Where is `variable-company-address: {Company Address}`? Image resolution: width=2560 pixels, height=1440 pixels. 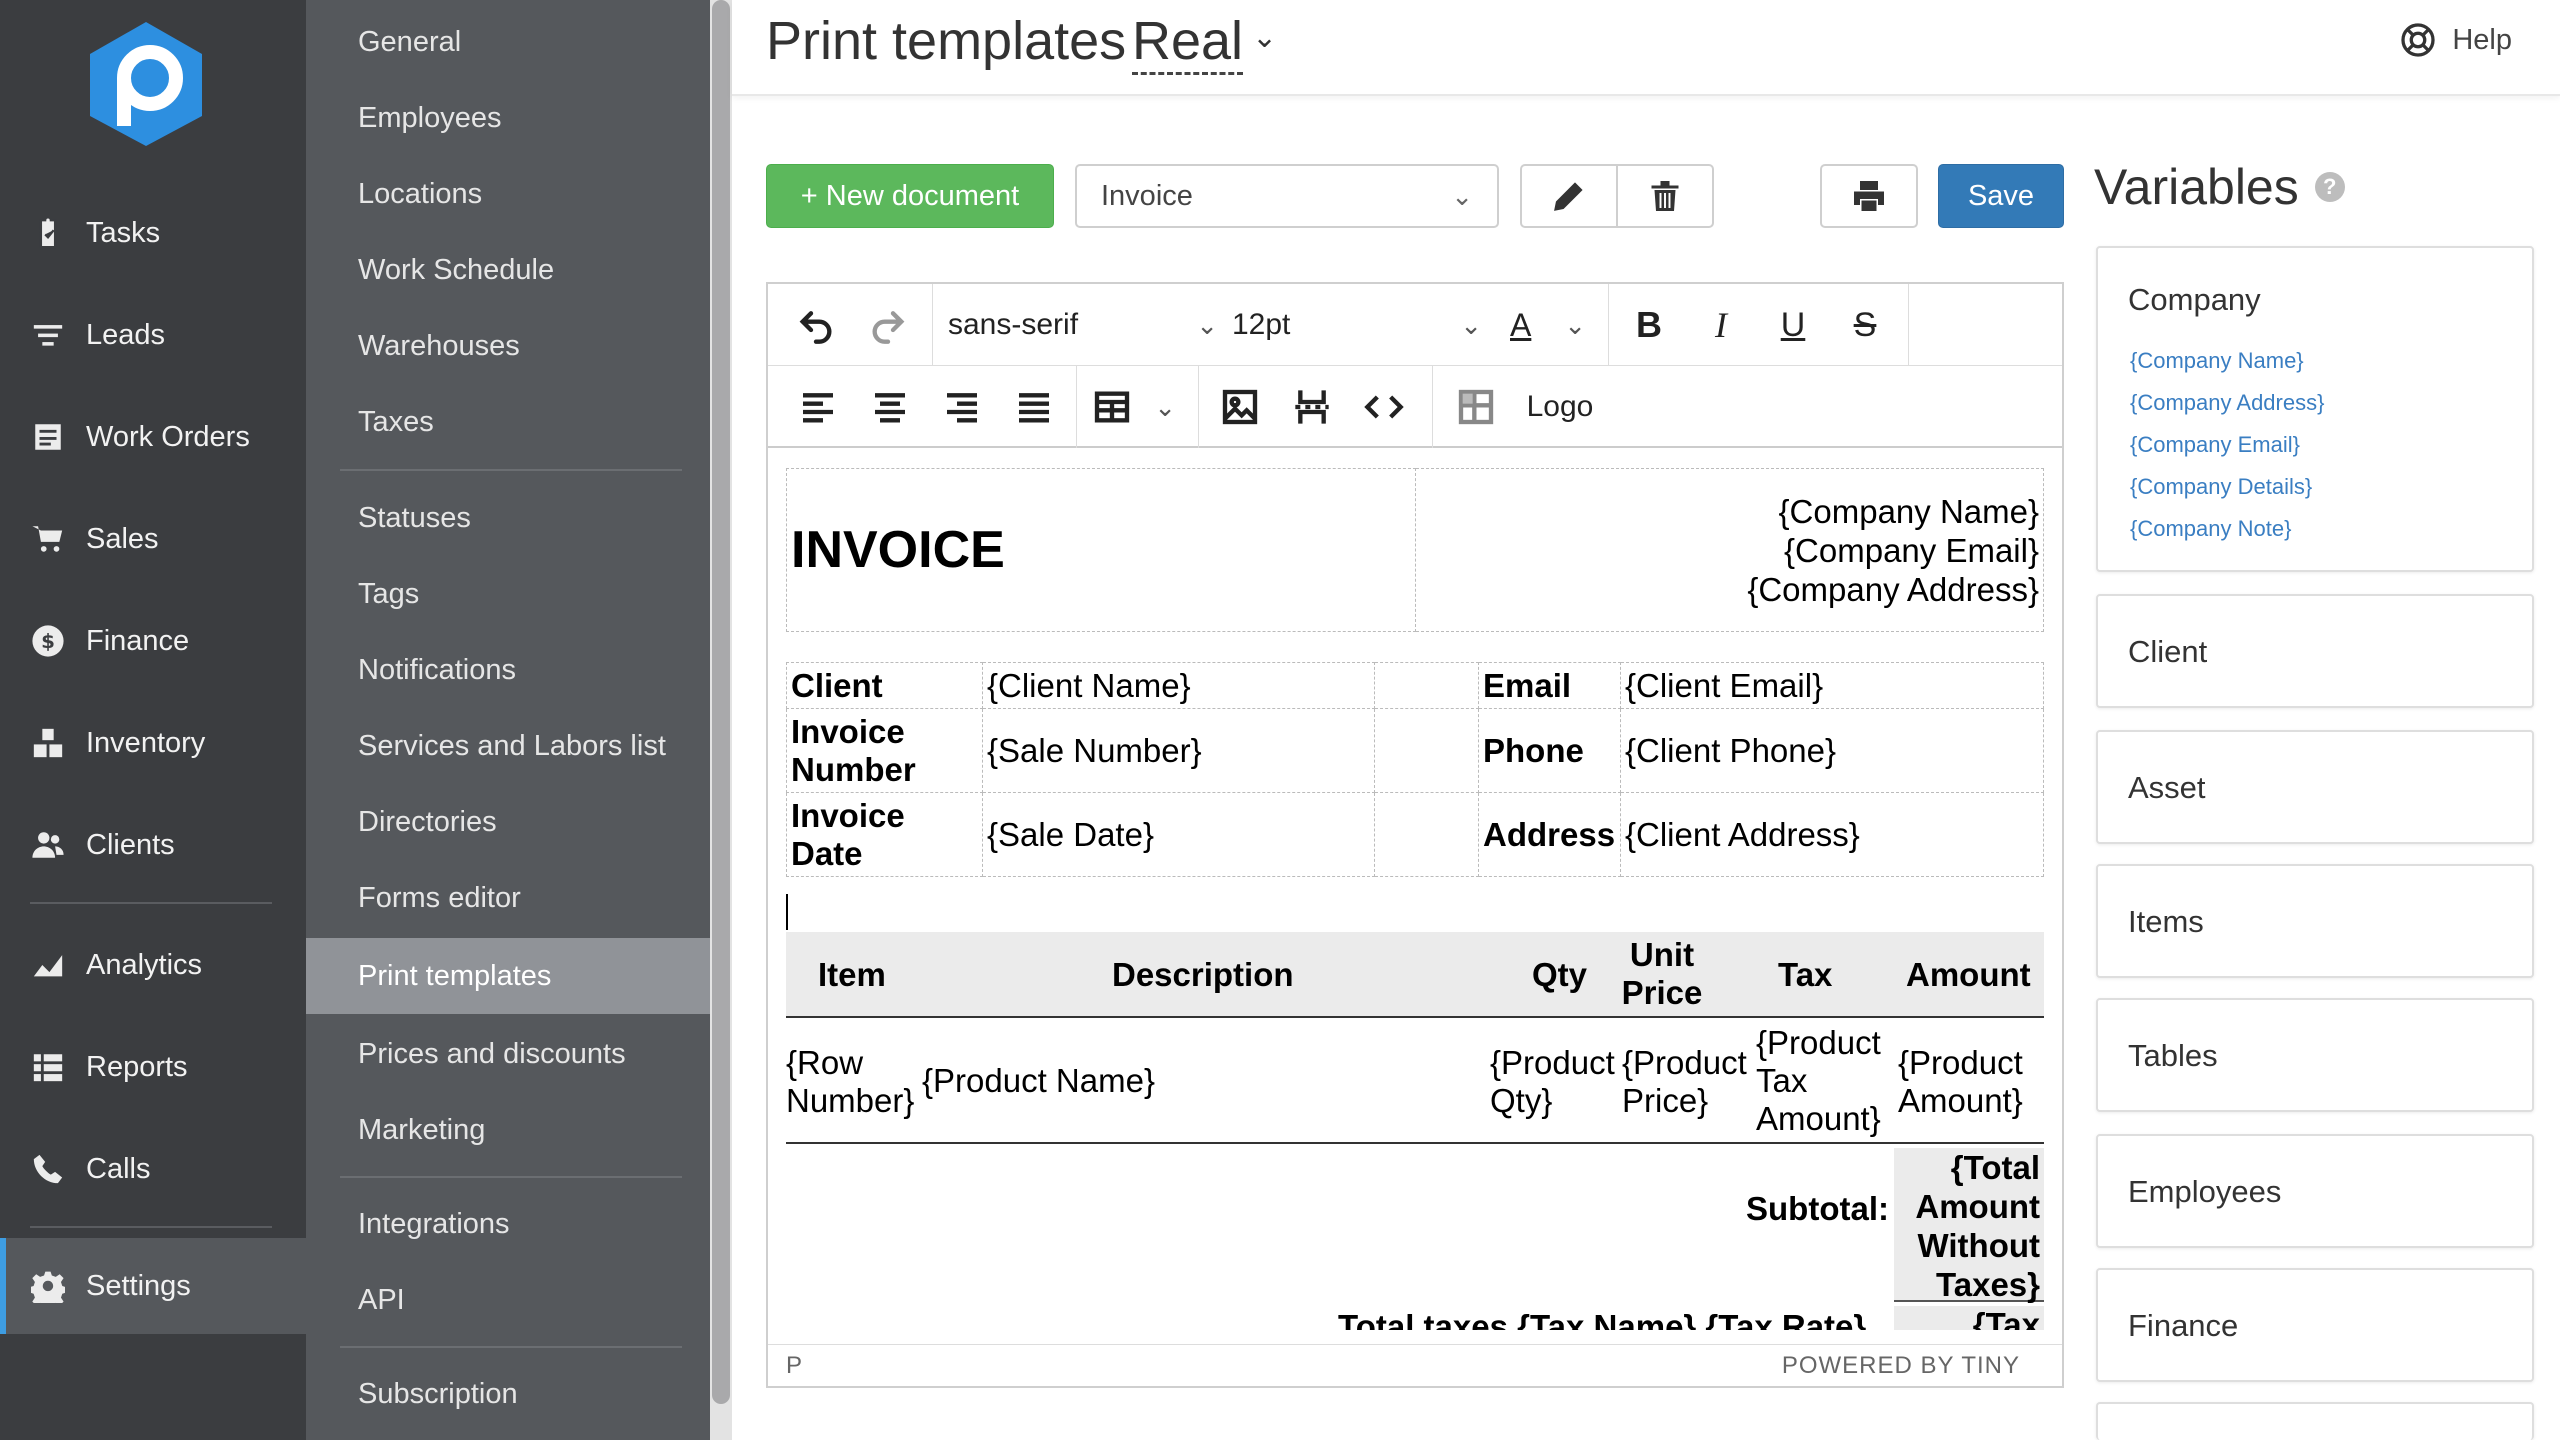 variable-company-address: {Company Address} is located at coordinates (2227, 403).